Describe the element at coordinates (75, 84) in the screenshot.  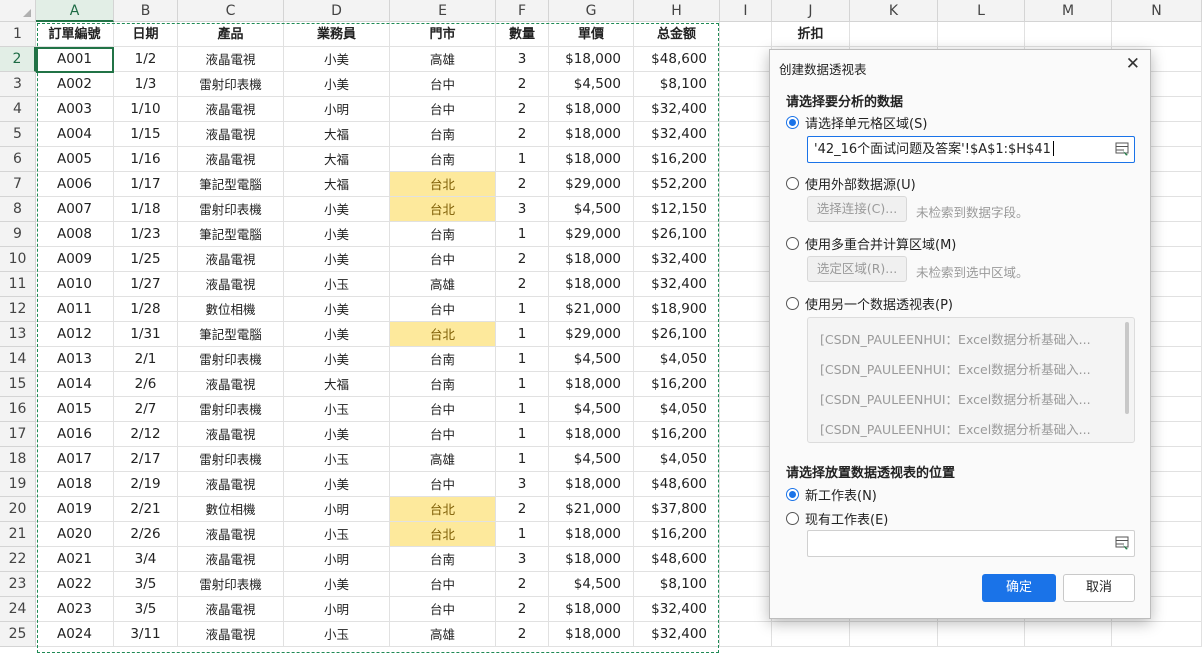
I see `cell: A002` at that location.